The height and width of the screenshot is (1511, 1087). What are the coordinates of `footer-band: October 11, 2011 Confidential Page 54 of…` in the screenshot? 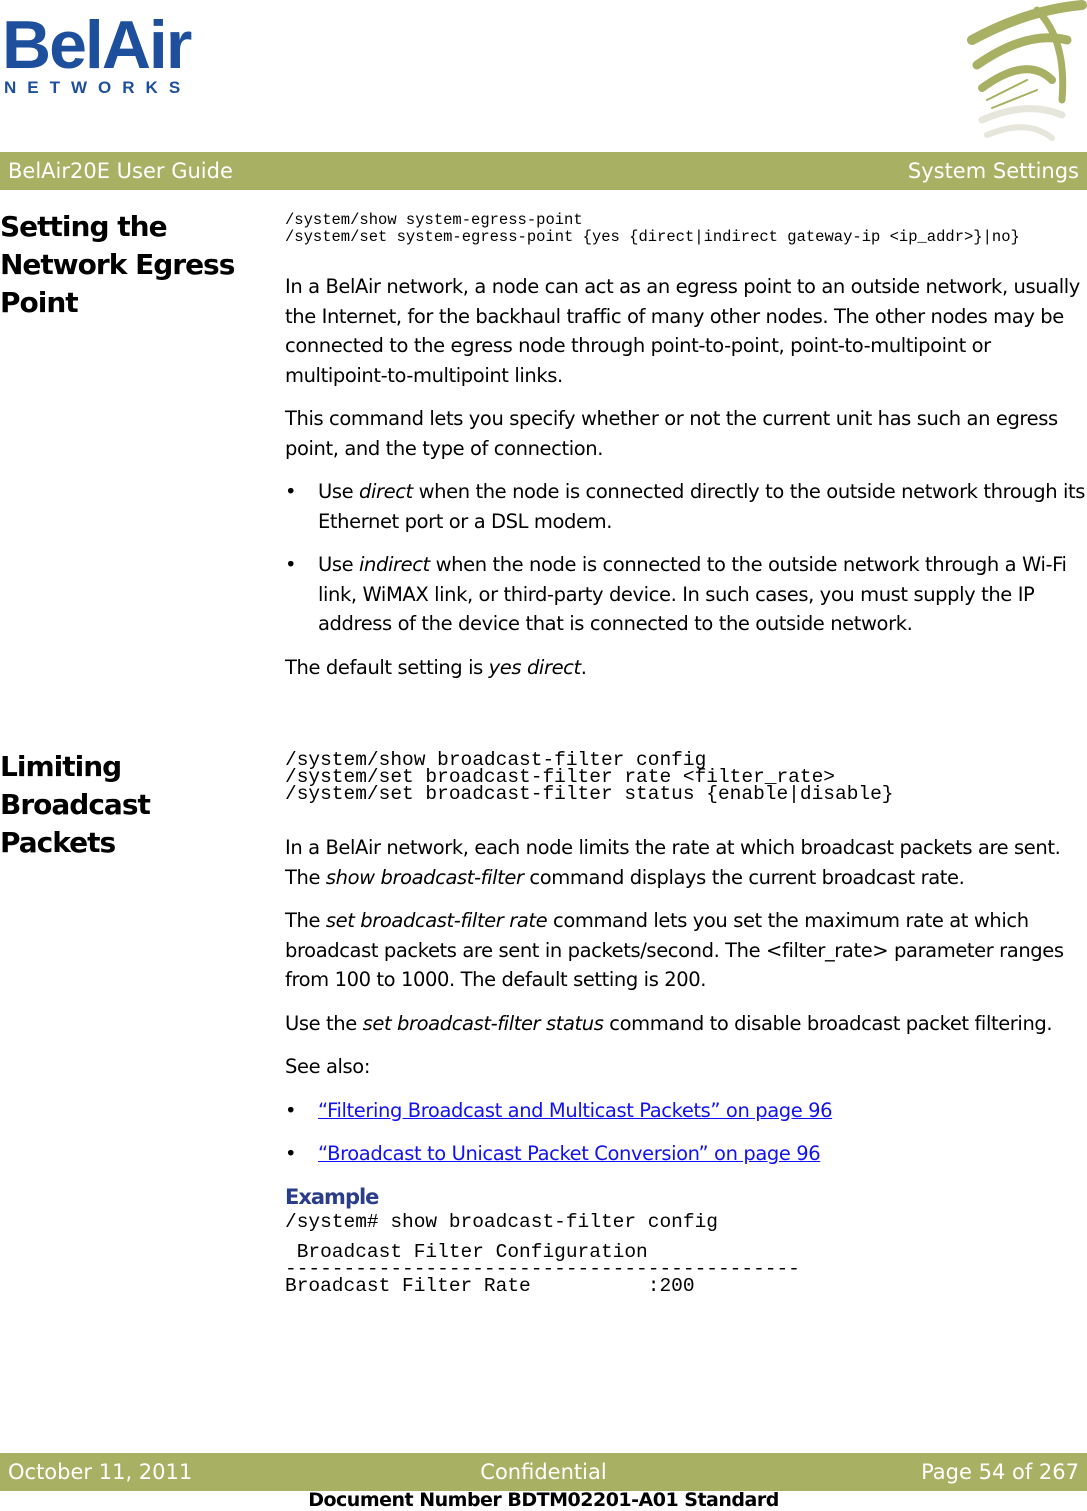 It's located at (543, 1472).